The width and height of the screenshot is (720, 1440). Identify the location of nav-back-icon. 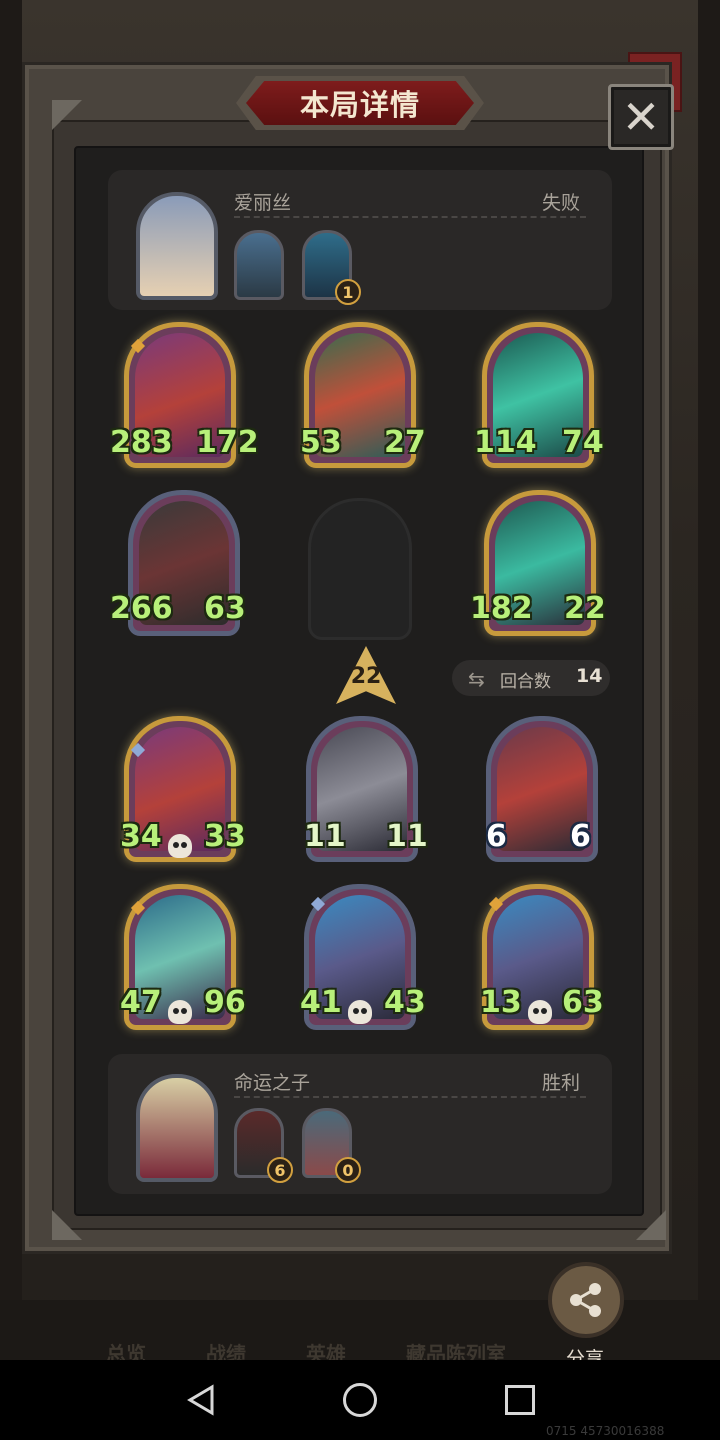
(201, 1400).